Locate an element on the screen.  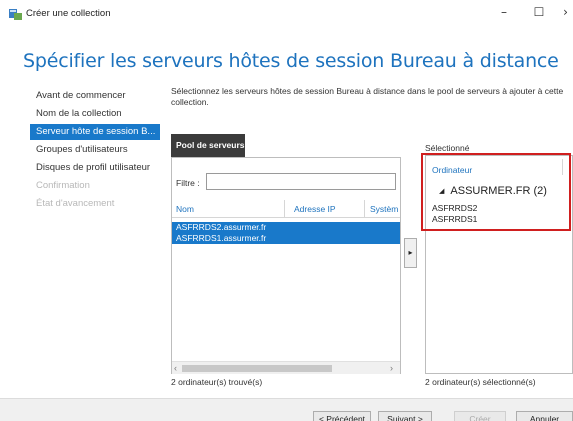
cancel-button: Annuler is located at coordinates (544, 416).